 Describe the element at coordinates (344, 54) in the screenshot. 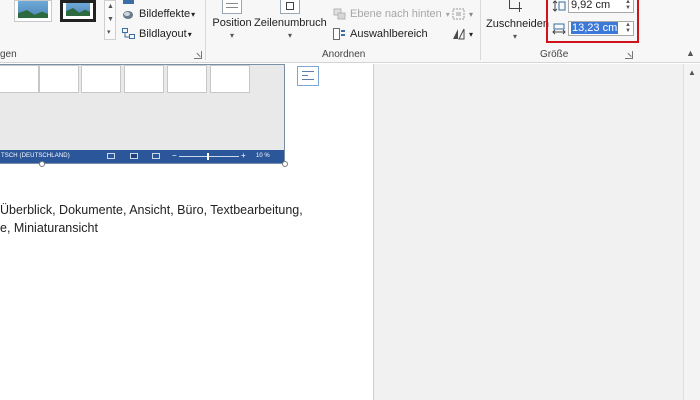

I see `group-label-arrange: Anordnen` at that location.